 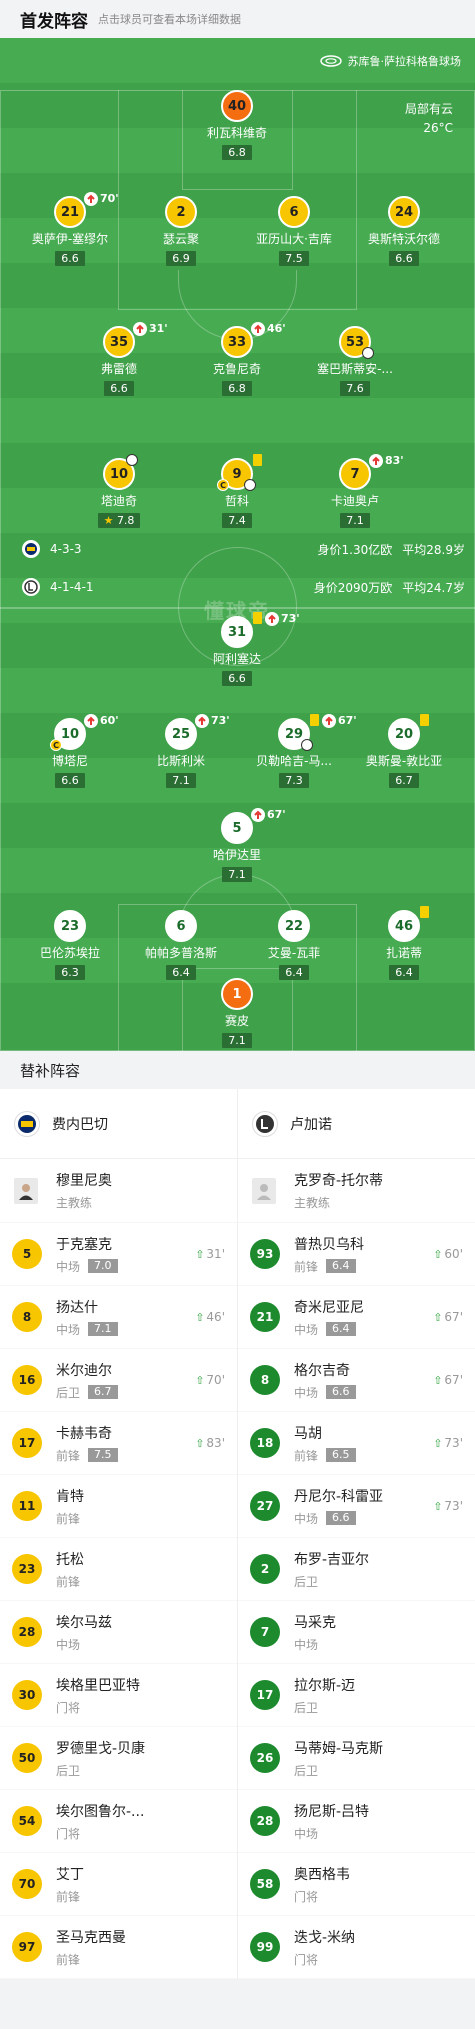 I want to click on sub-player-row: 8 格尔吉奇 中场 6.6 ⇧ 67', so click(x=356, y=1380).